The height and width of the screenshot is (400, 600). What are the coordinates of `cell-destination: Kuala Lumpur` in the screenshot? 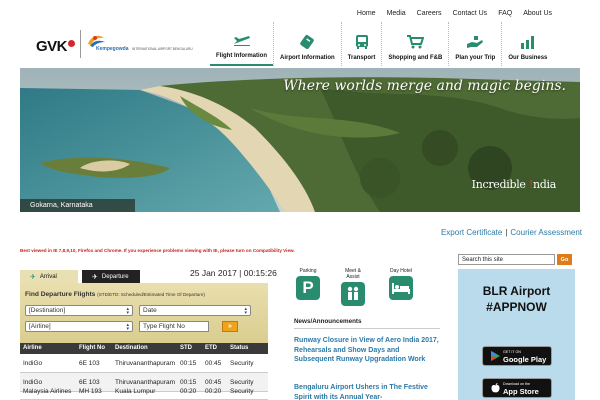 It's located at (135, 391).